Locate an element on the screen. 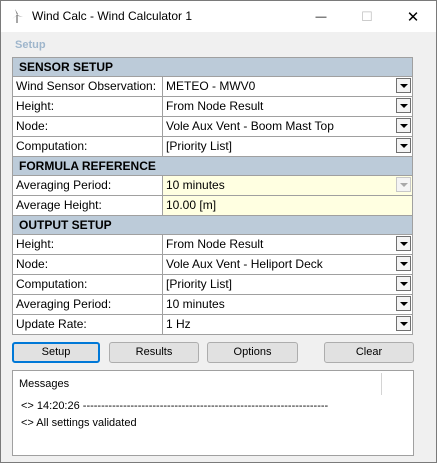 The width and height of the screenshot is (437, 463). row-sensor-node: Node: Vole Aux Vent - Boom Mast Top is located at coordinates (213, 127).